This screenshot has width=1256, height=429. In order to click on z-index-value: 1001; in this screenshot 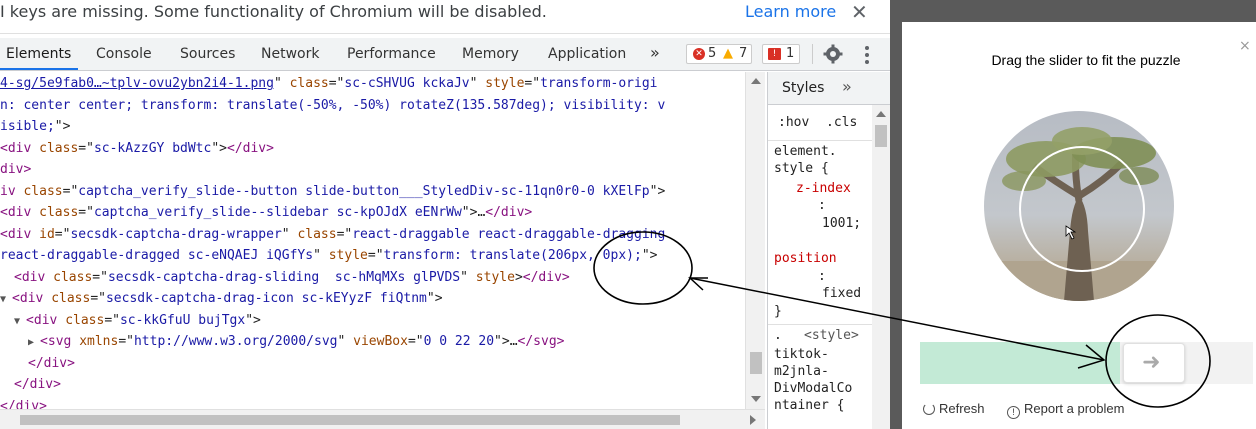, I will do `click(841, 223)`.